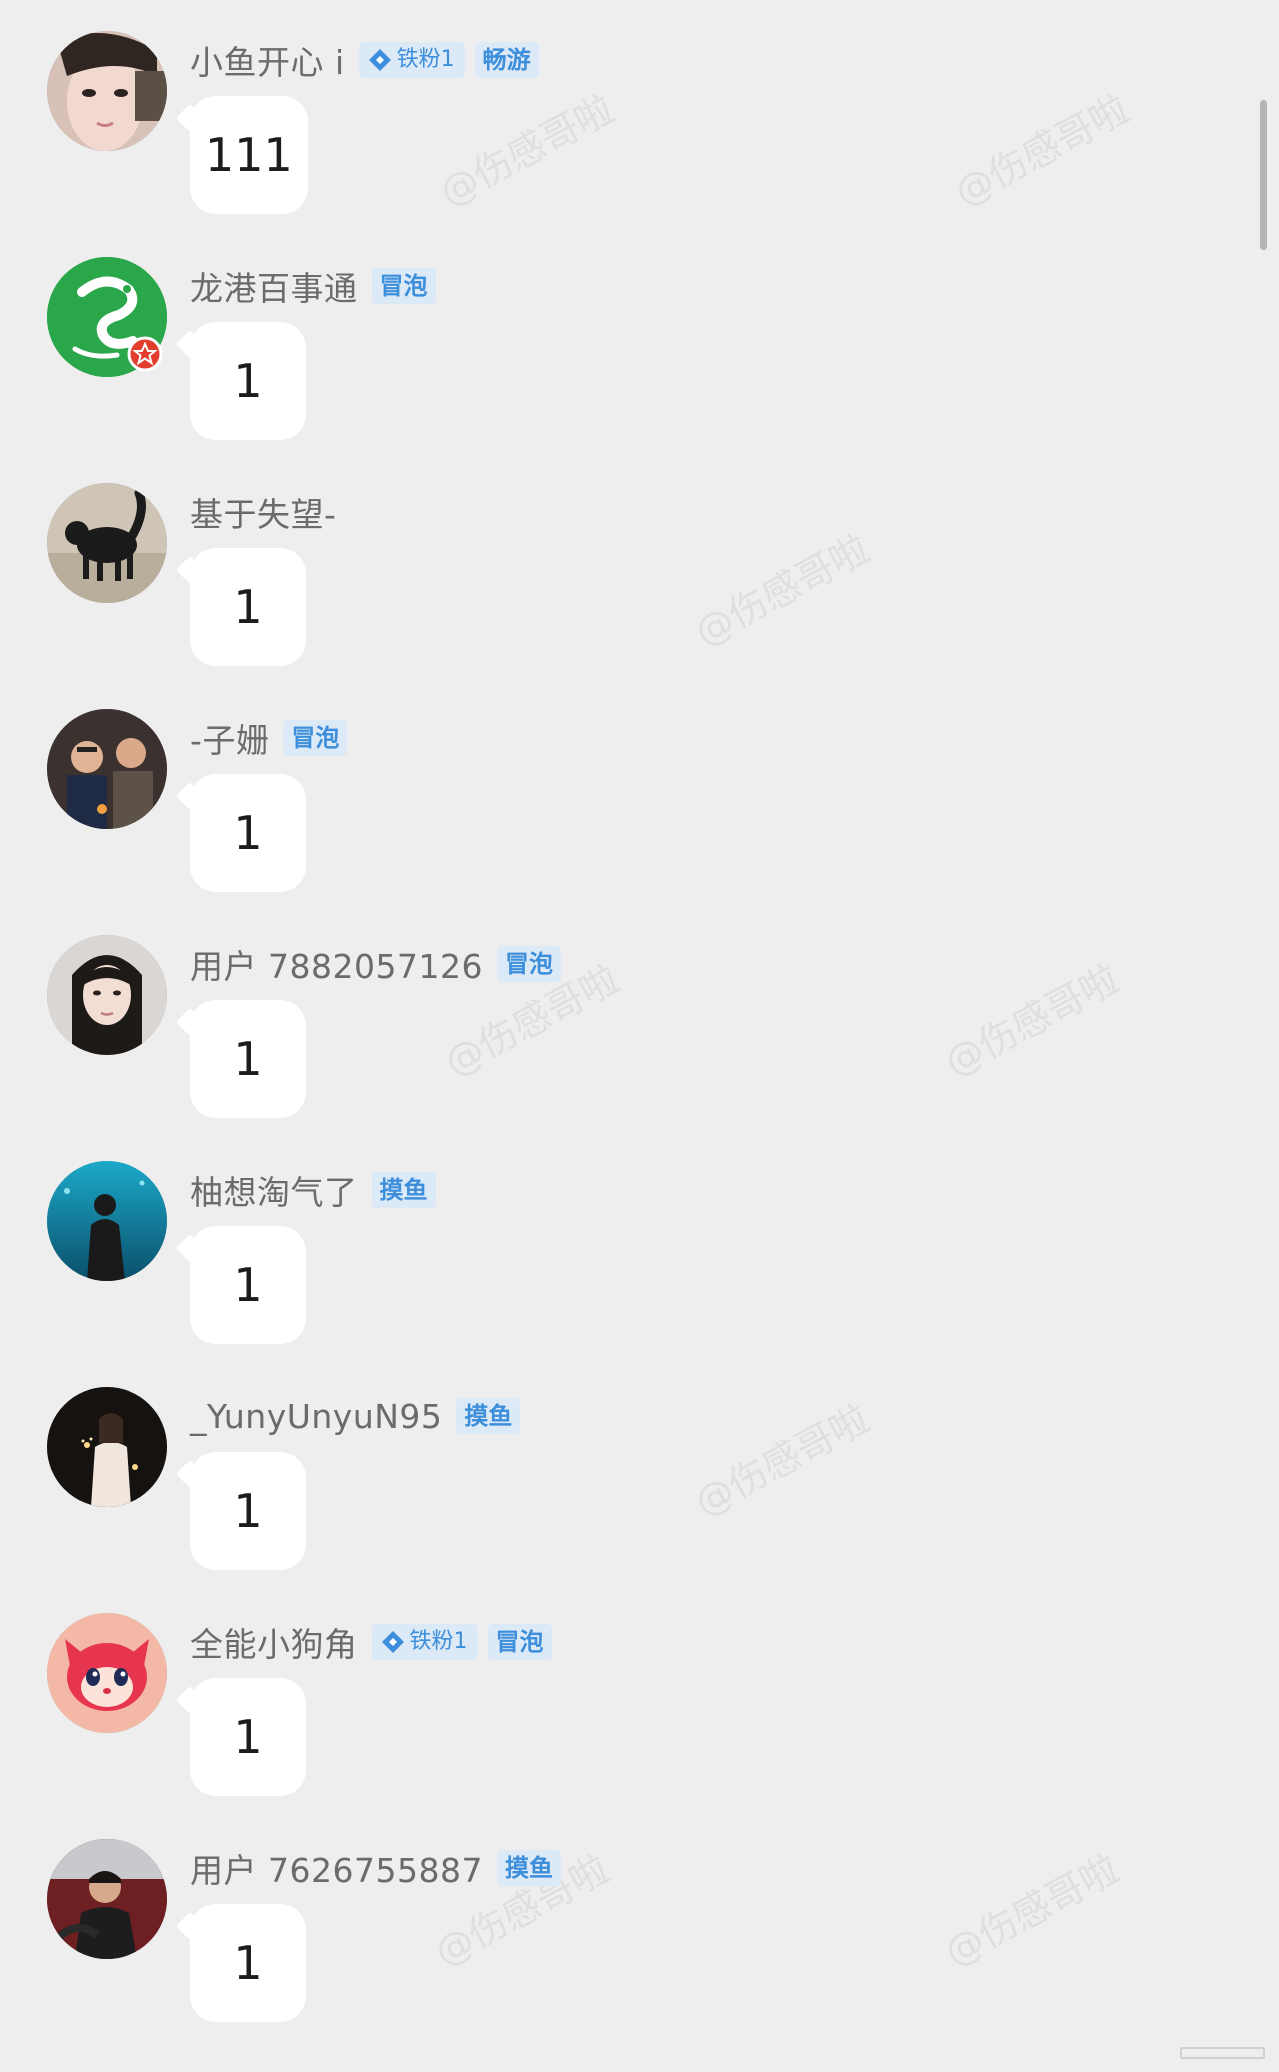 The height and width of the screenshot is (2072, 1279). What do you see at coordinates (1263, 175) in the screenshot?
I see `scrollbar` at bounding box center [1263, 175].